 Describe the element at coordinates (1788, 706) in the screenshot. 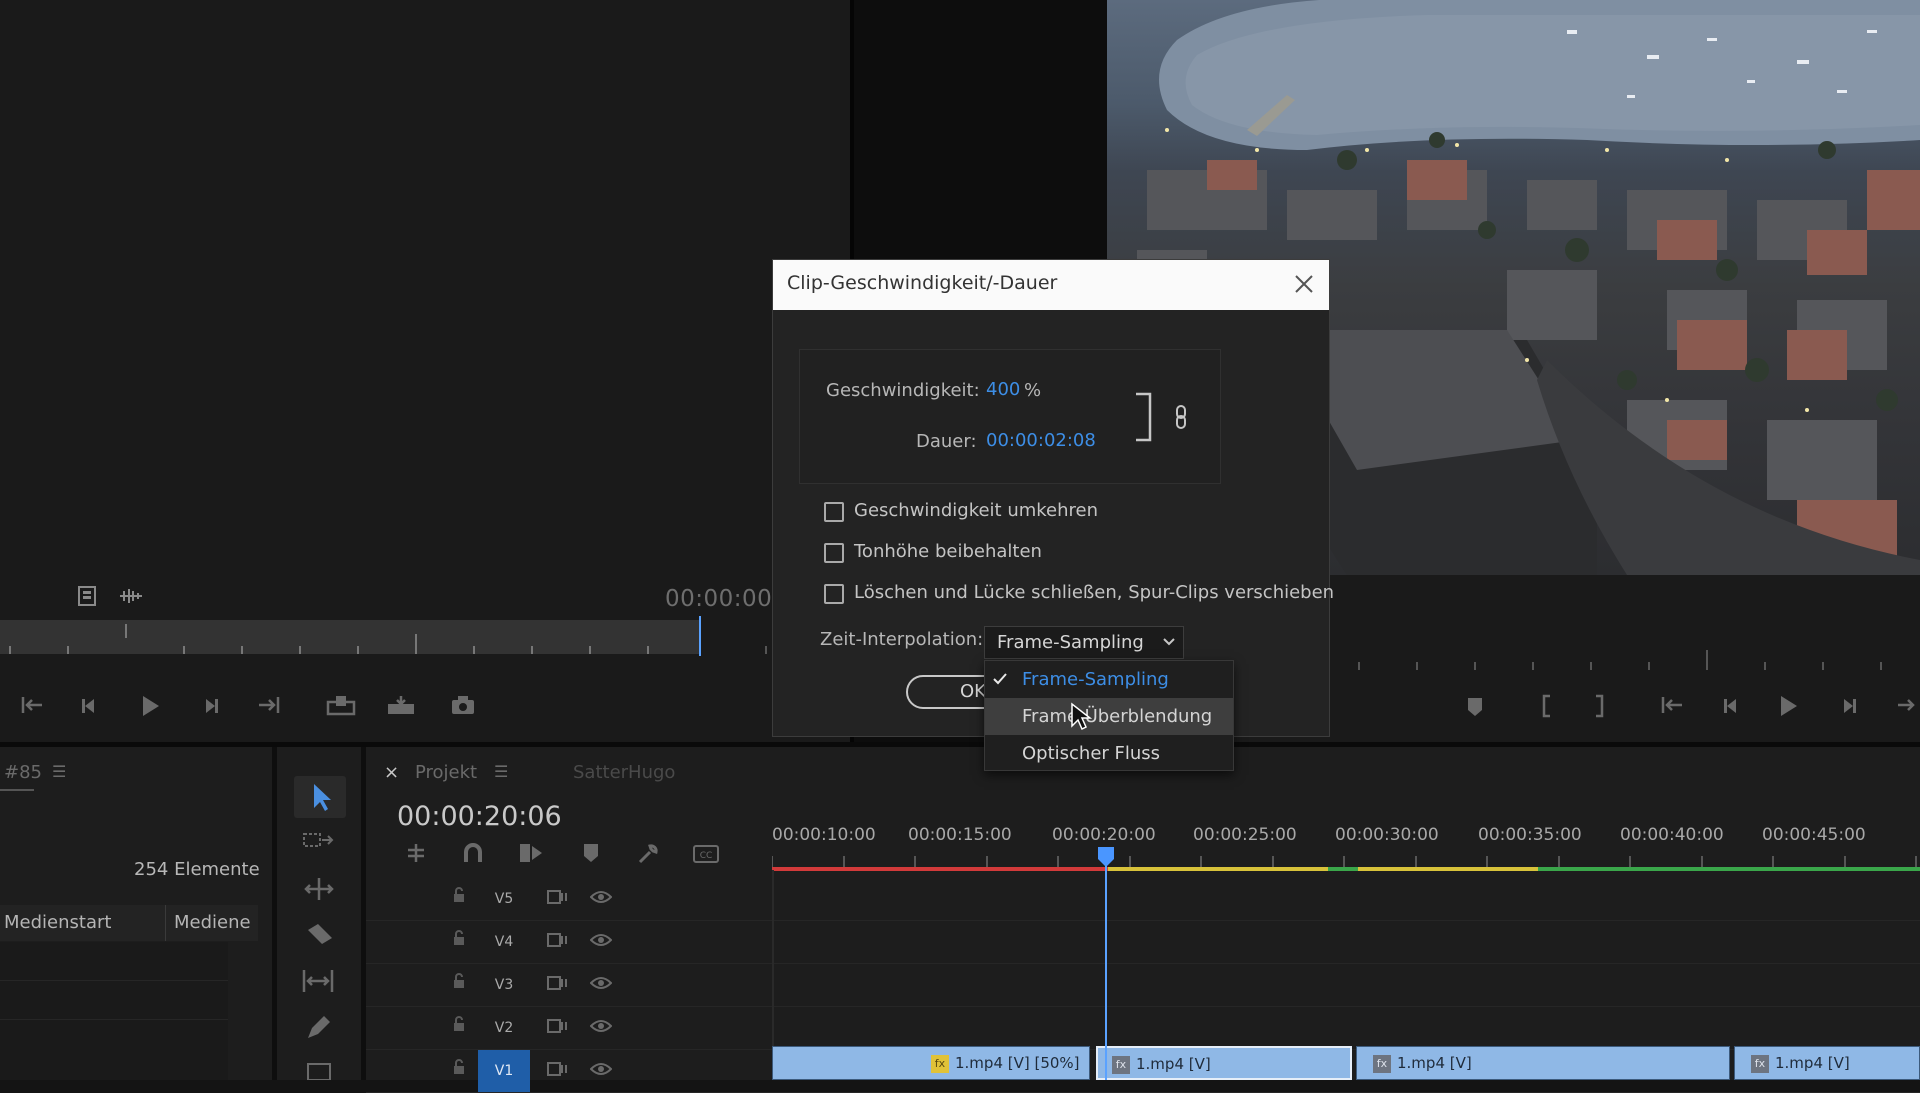

I see `program-play-icon` at that location.